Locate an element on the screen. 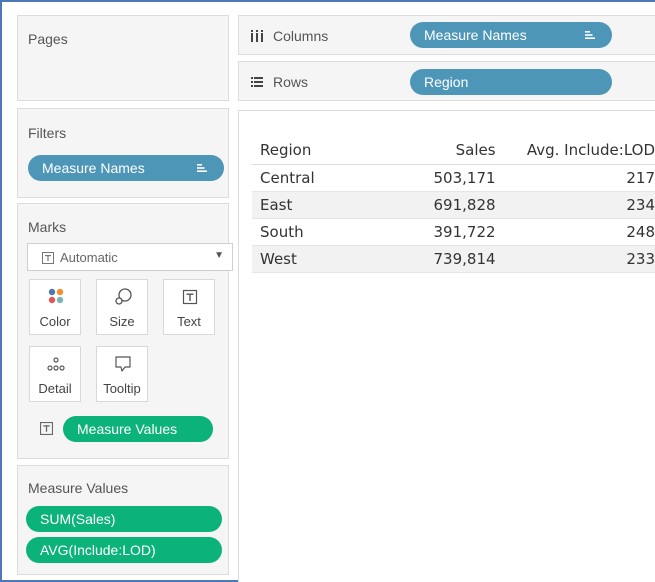 The width and height of the screenshot is (655, 582). measure-pill-label: AVG(Include:LOD) is located at coordinates (98, 550).